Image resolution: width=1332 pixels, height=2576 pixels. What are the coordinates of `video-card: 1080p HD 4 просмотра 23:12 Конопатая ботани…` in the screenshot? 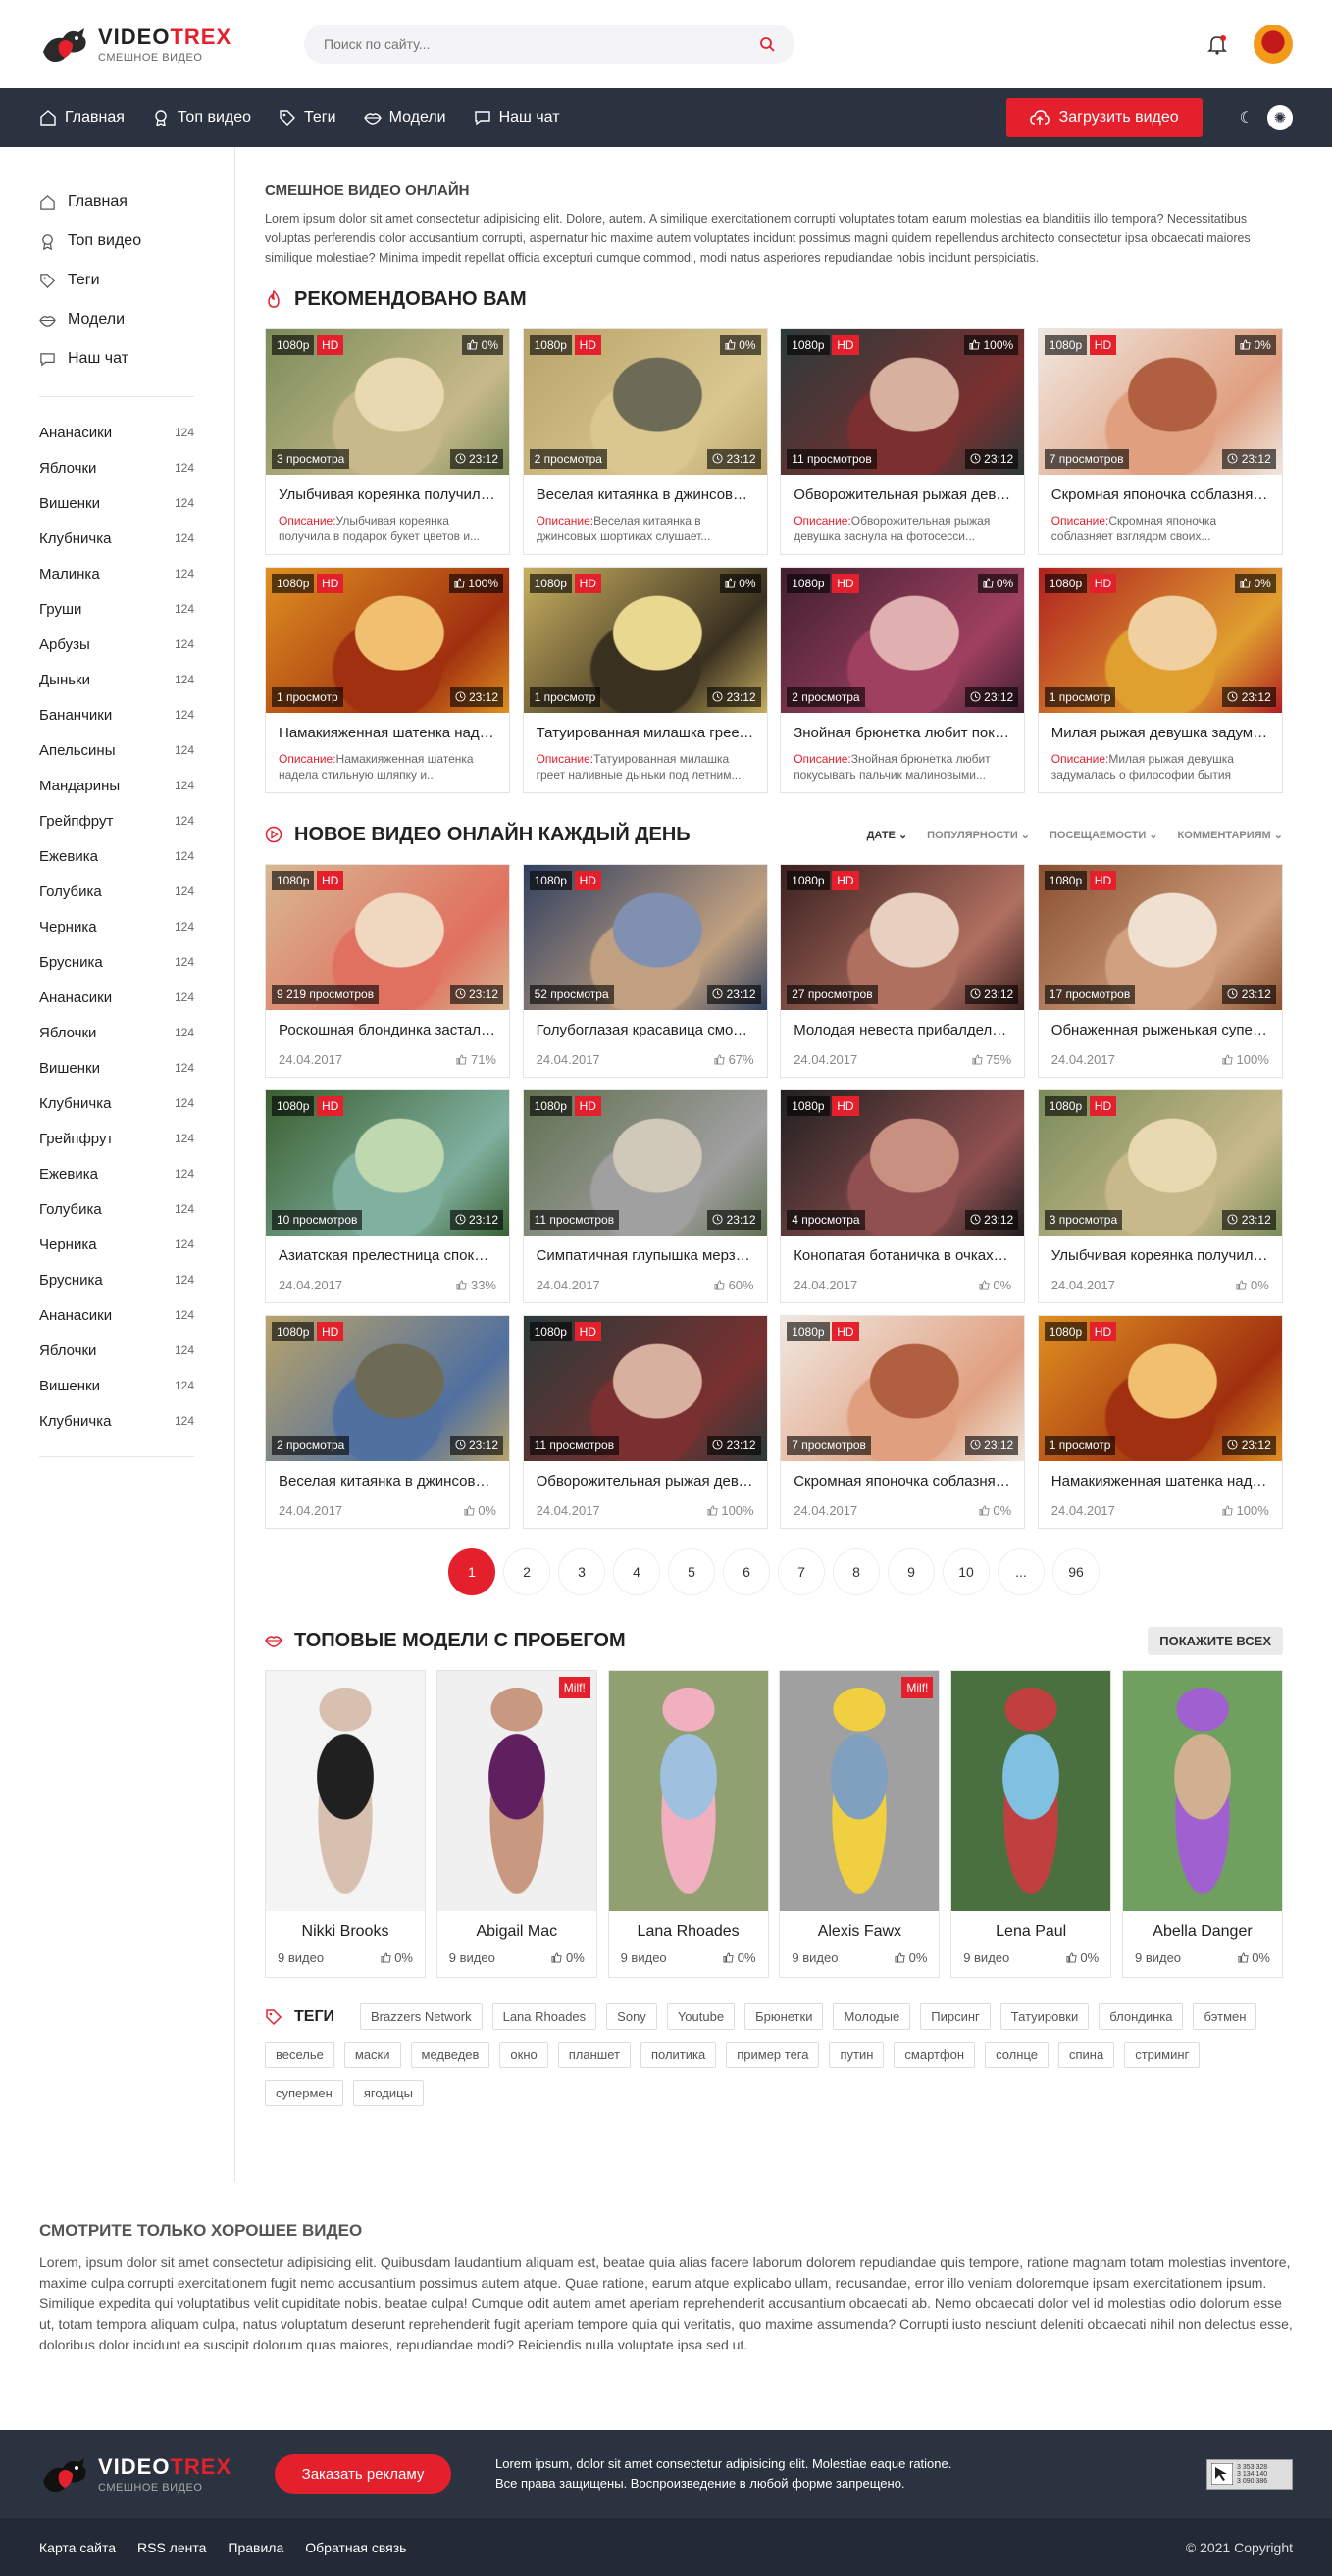 It's located at (903, 1196).